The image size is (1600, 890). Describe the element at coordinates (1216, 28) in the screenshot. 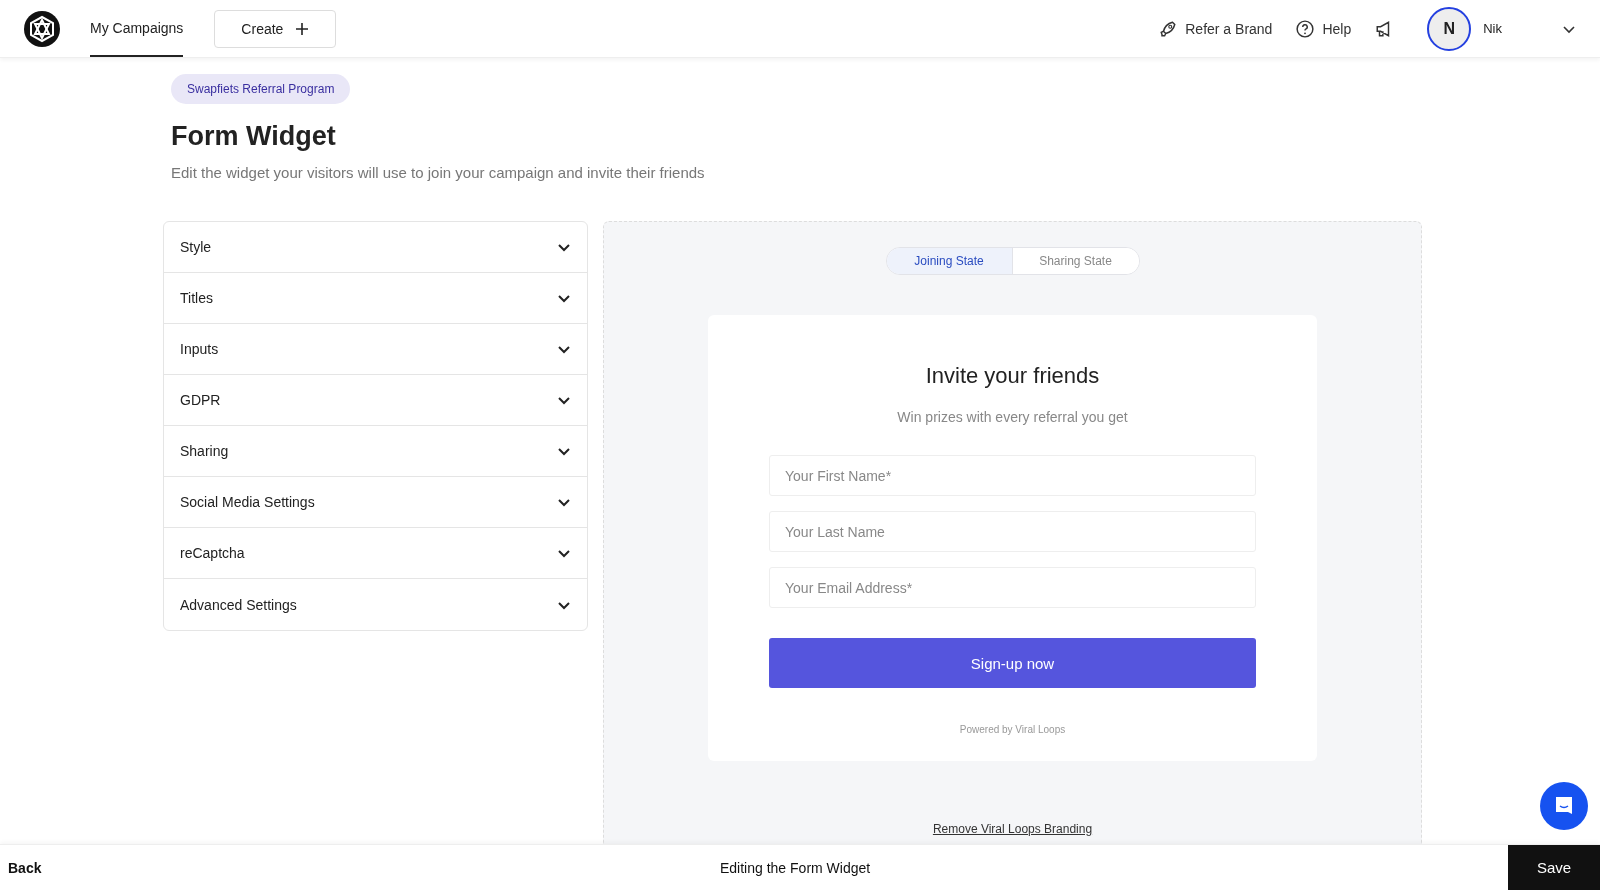

I see `header-link: Refer a Brand` at that location.